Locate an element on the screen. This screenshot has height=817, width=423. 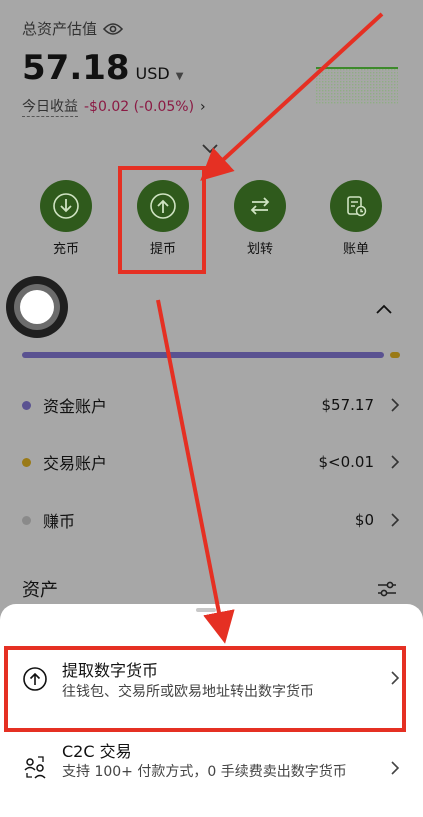
arrow-to-withdraw-option is located at coordinates (195, 471).